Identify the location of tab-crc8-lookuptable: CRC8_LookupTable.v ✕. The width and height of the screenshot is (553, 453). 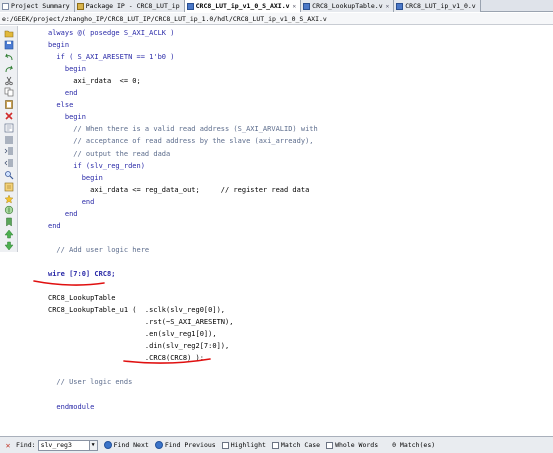
(348, 6).